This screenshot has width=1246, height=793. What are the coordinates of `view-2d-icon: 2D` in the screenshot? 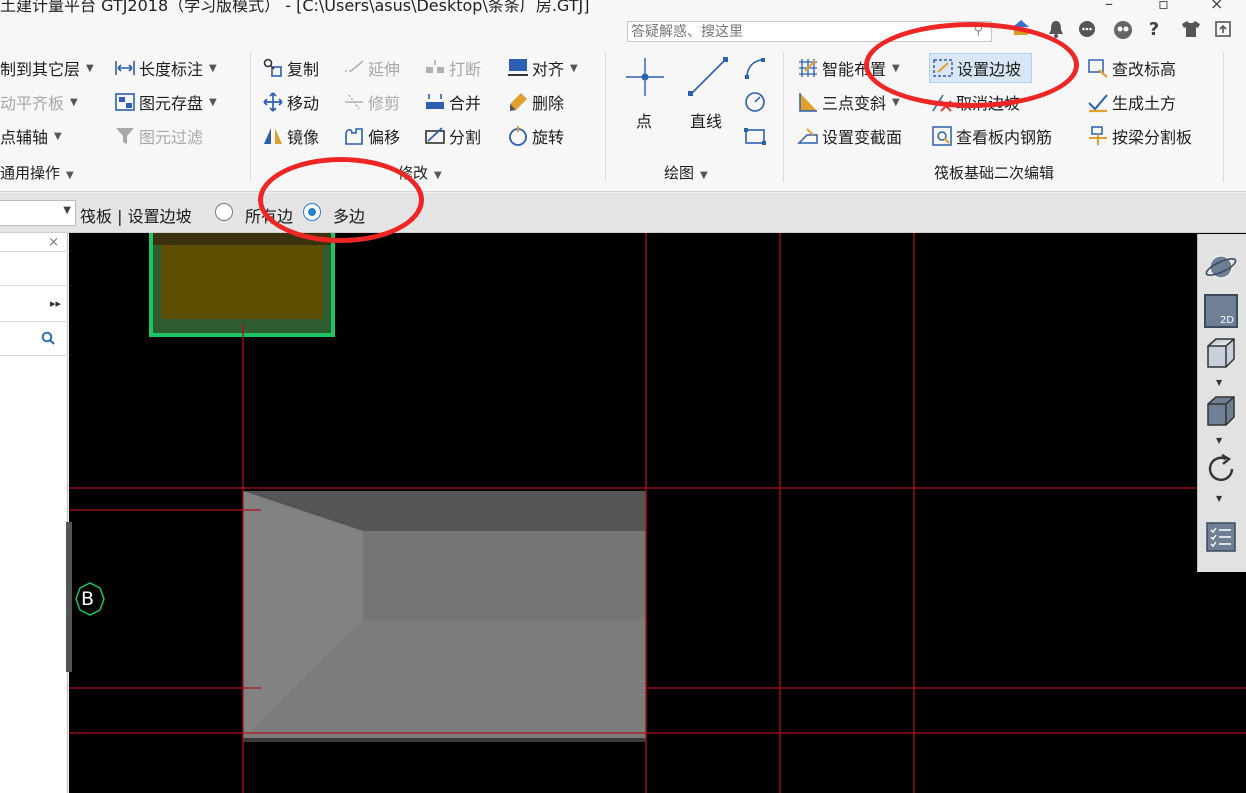 It's located at (1221, 311).